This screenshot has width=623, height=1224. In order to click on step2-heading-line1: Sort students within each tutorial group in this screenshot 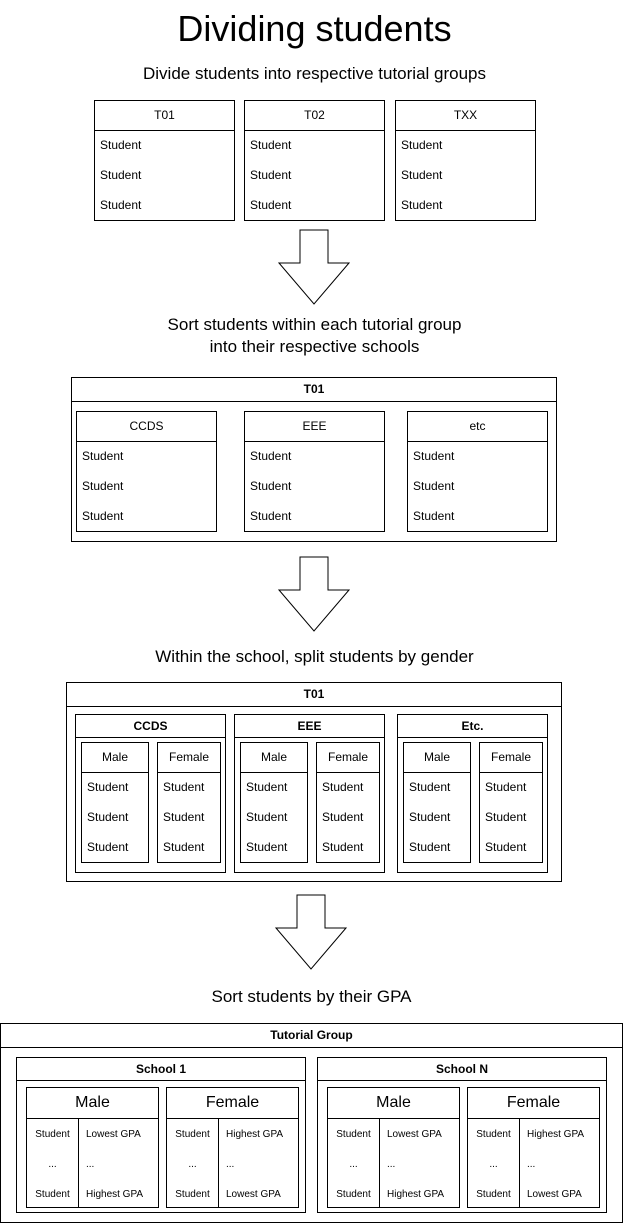, I will do `click(314, 324)`.